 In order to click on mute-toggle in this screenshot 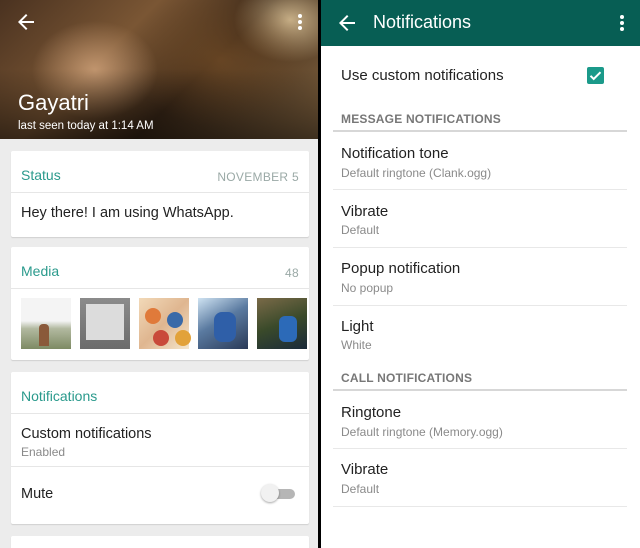, I will do `click(278, 493)`.